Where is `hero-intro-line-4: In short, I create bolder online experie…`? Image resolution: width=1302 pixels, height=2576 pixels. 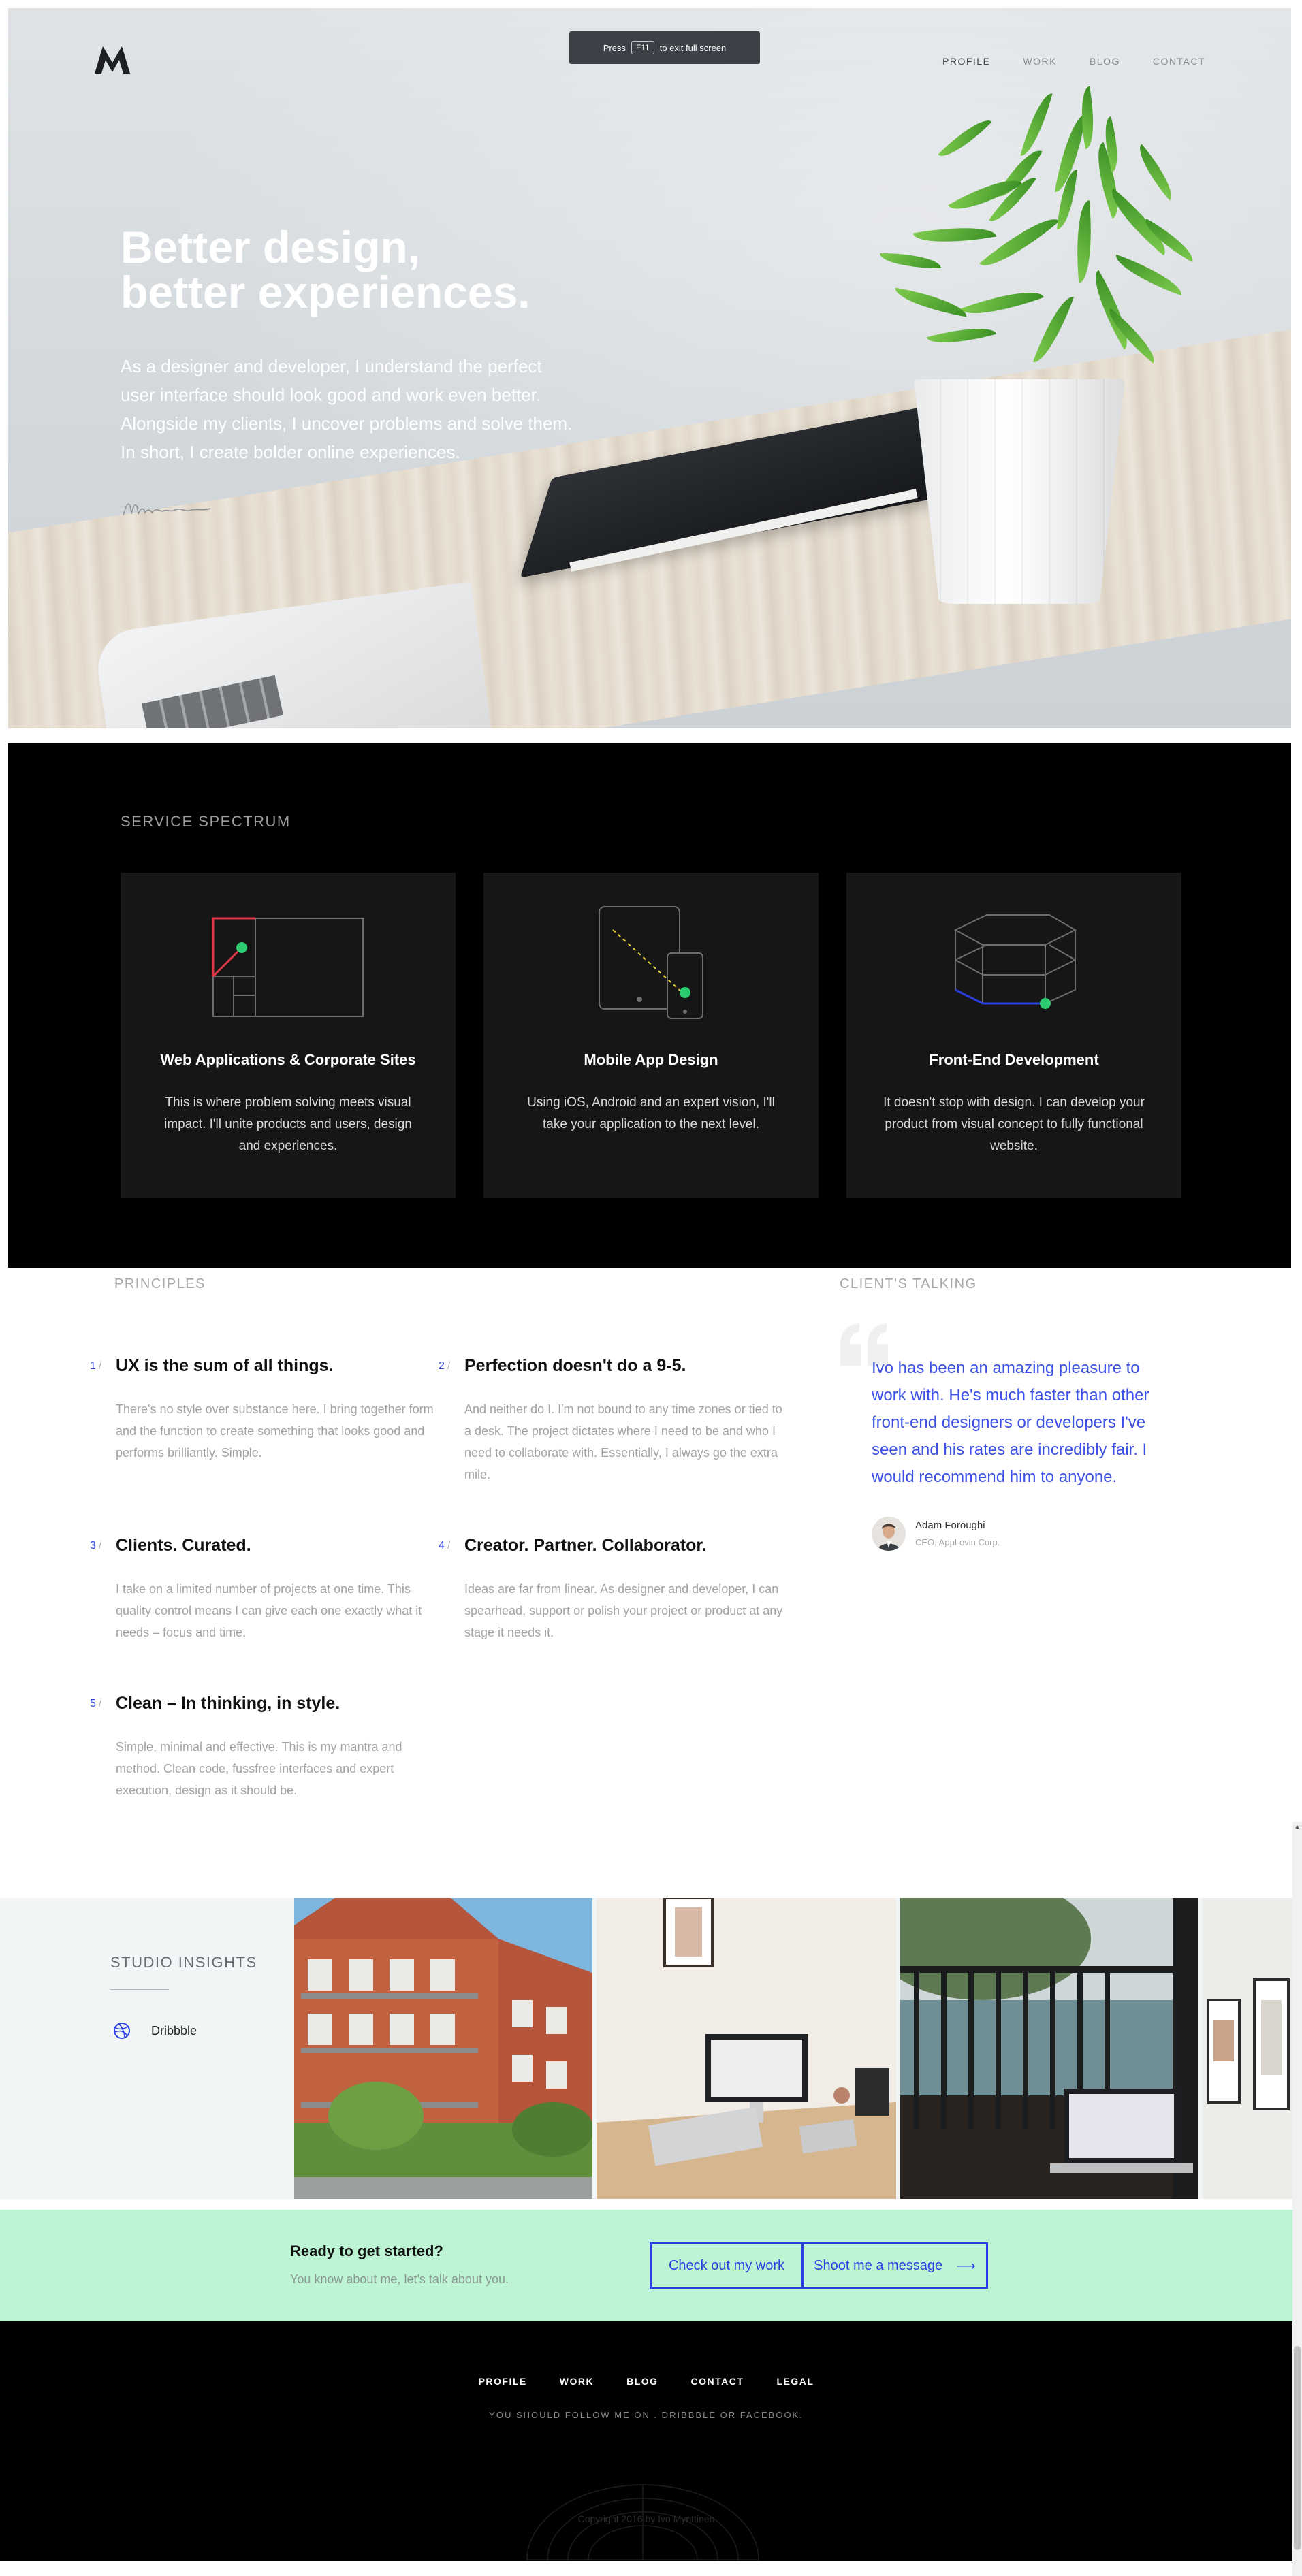
hero-intro-line-4: In short, I create bolder online experie… is located at coordinates (290, 452).